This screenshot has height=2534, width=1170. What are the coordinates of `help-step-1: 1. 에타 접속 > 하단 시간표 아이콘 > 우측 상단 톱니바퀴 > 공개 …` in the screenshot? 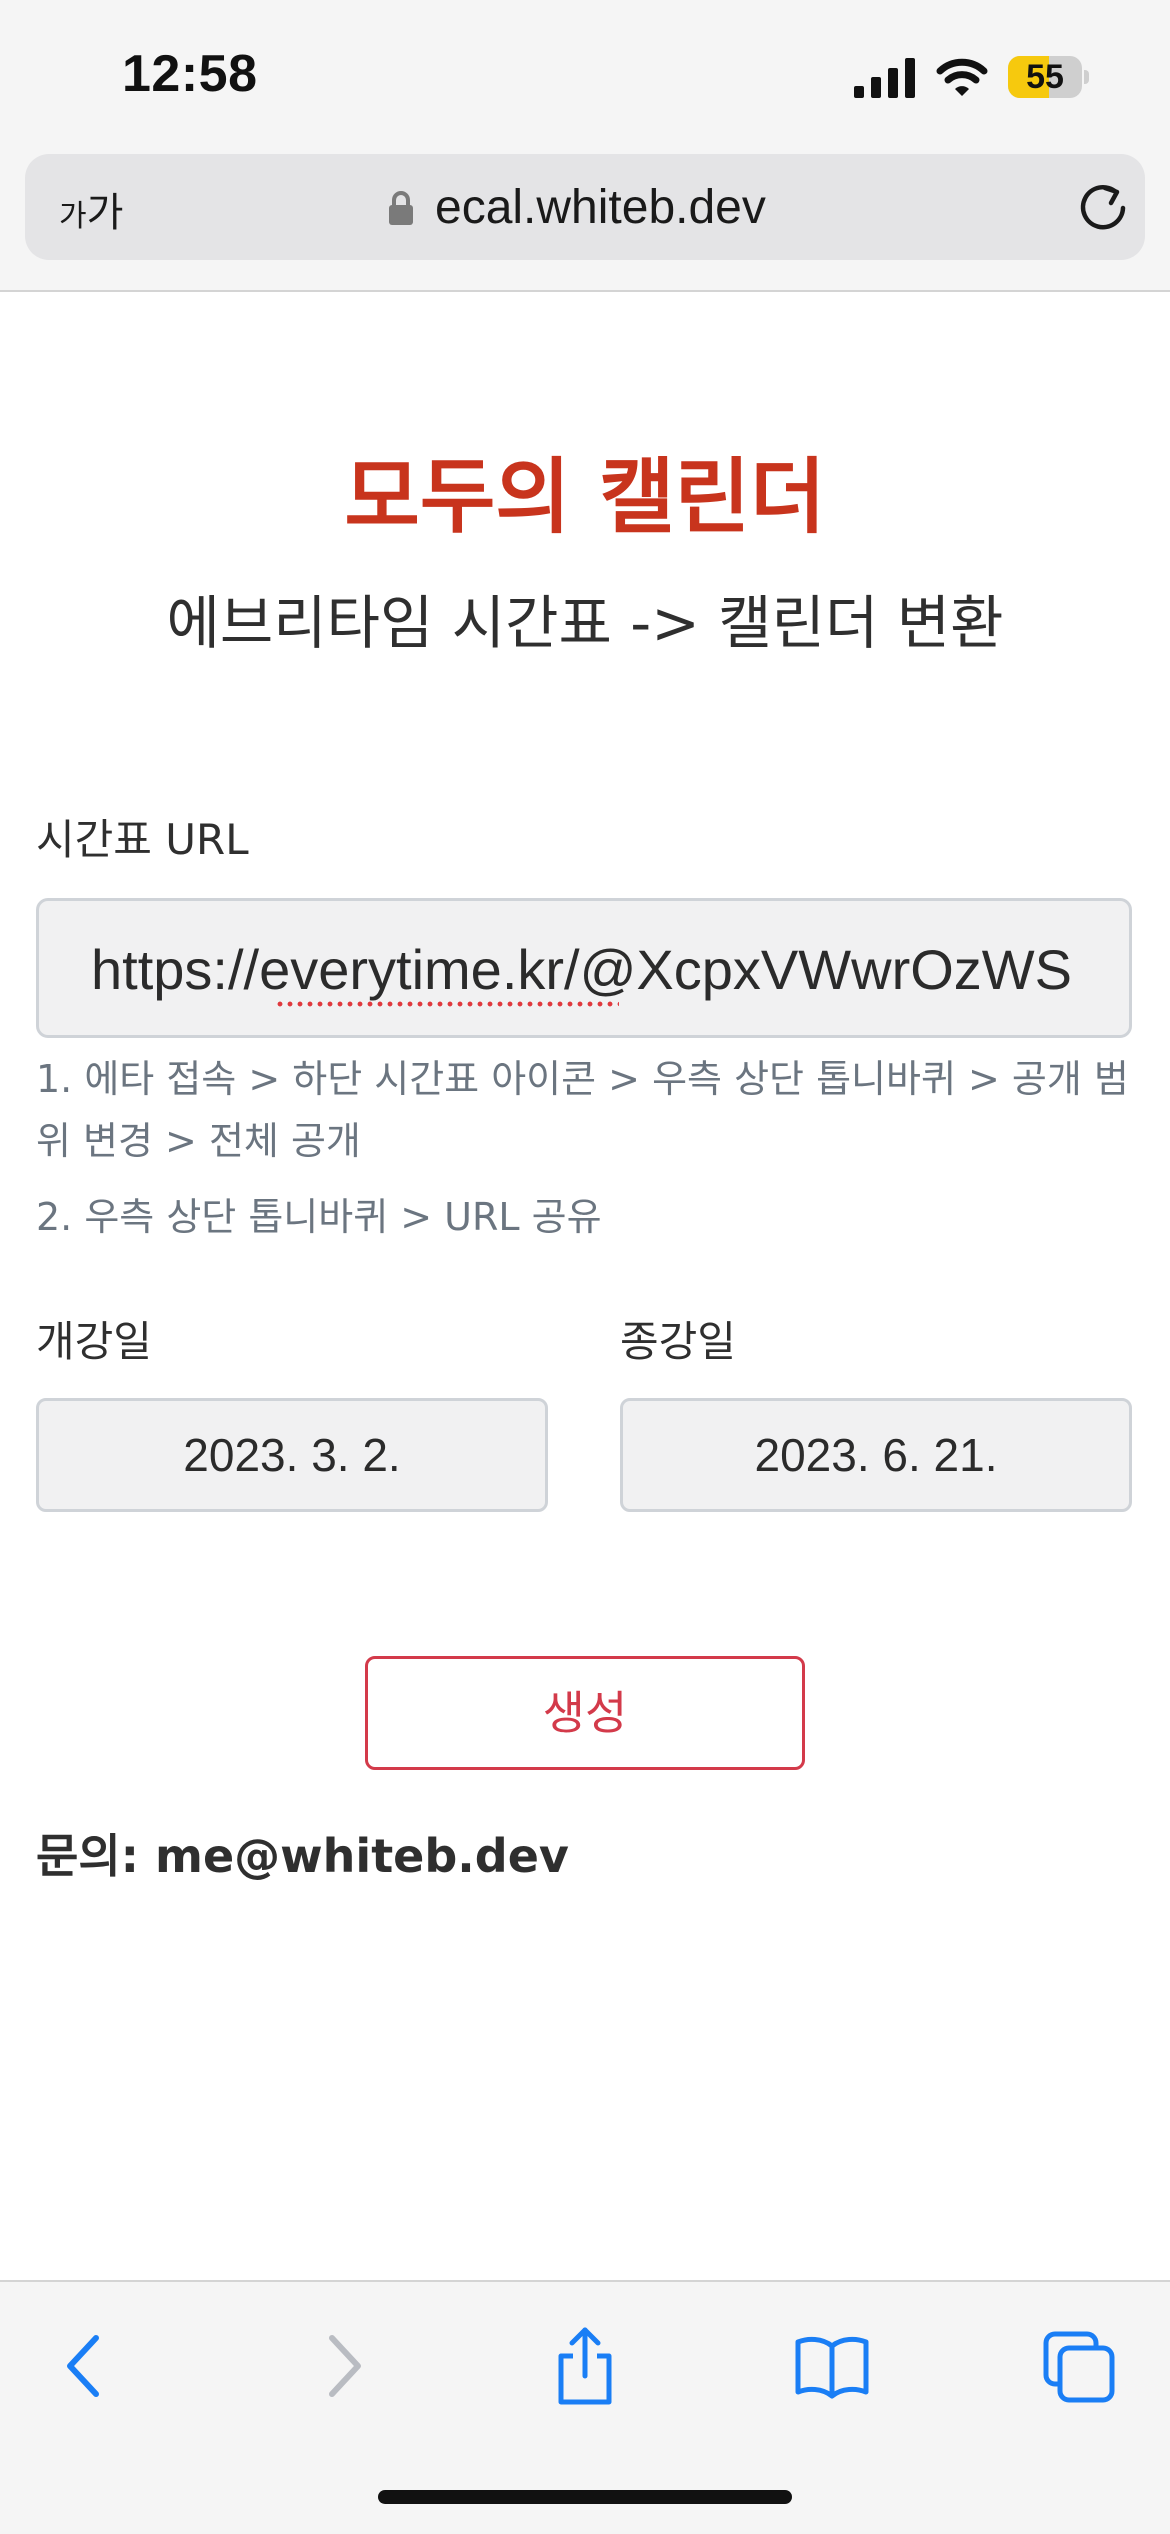 It's located at (582, 1110).